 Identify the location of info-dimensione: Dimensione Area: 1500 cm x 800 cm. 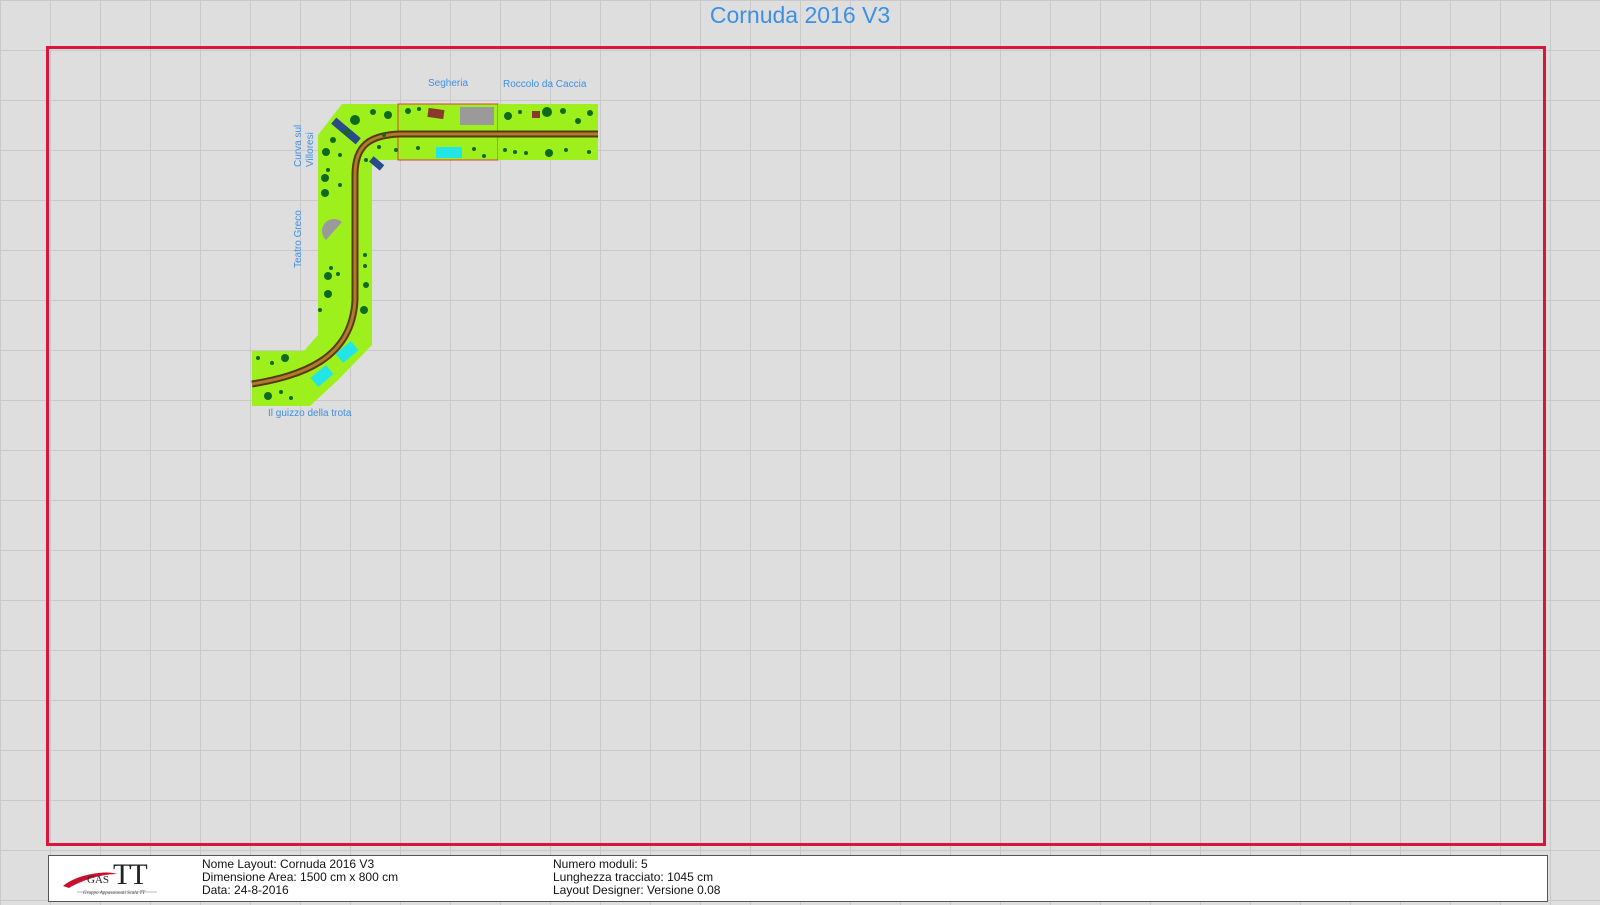
(300, 877).